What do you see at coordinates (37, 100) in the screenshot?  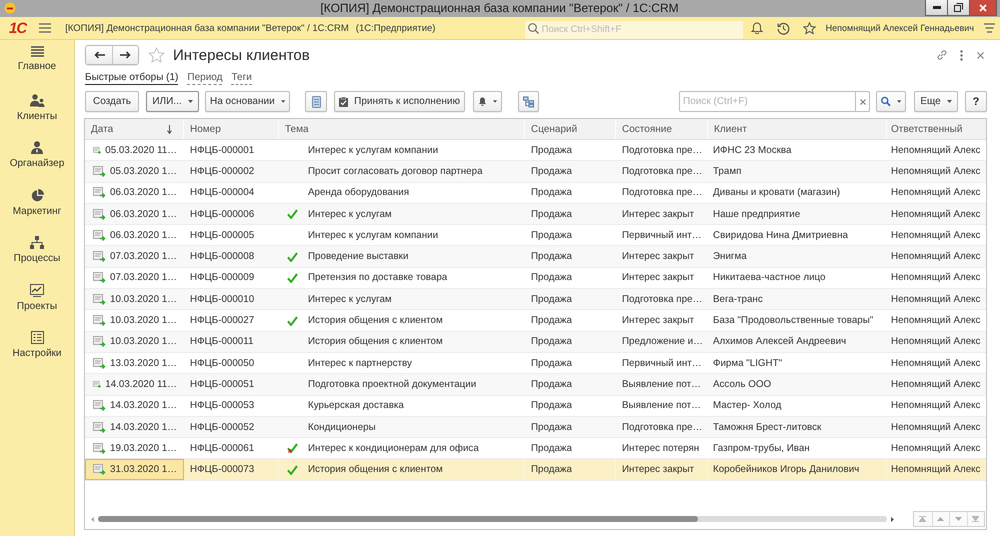 I see `people-icon` at bounding box center [37, 100].